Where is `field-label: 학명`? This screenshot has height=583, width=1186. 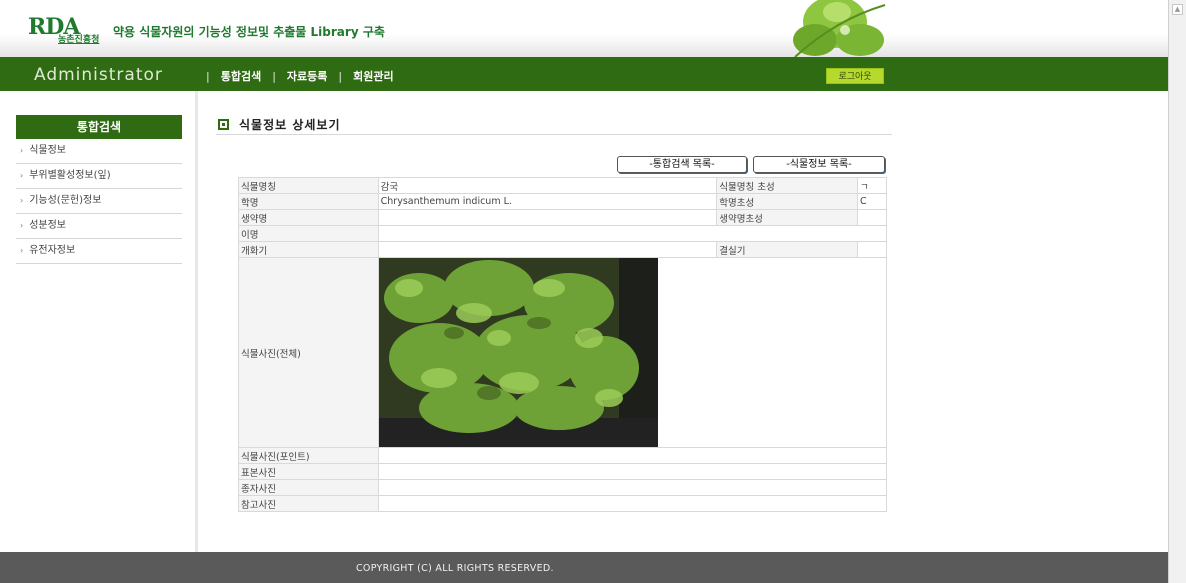 field-label: 학명 is located at coordinates (308, 201).